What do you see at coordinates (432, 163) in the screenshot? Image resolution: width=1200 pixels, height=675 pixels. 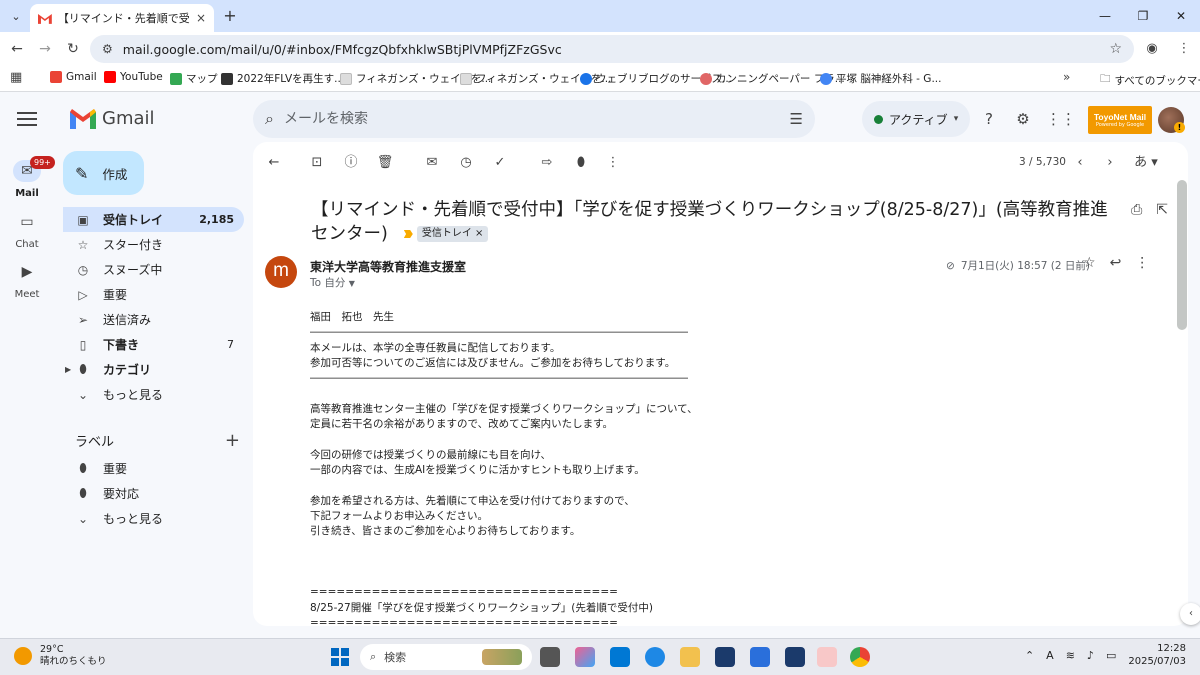 I see `mark-unread-icon: ✉` at bounding box center [432, 163].